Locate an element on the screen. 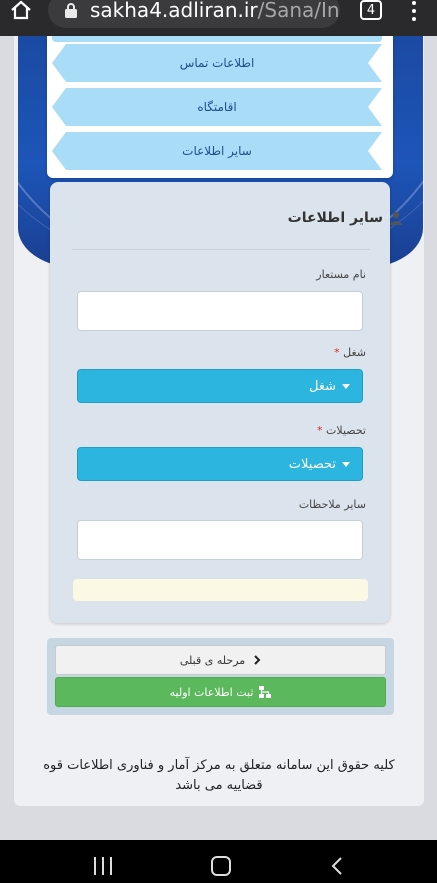 This screenshot has height=883, width=437. education-label: تحصیلات * is located at coordinates (341, 430).